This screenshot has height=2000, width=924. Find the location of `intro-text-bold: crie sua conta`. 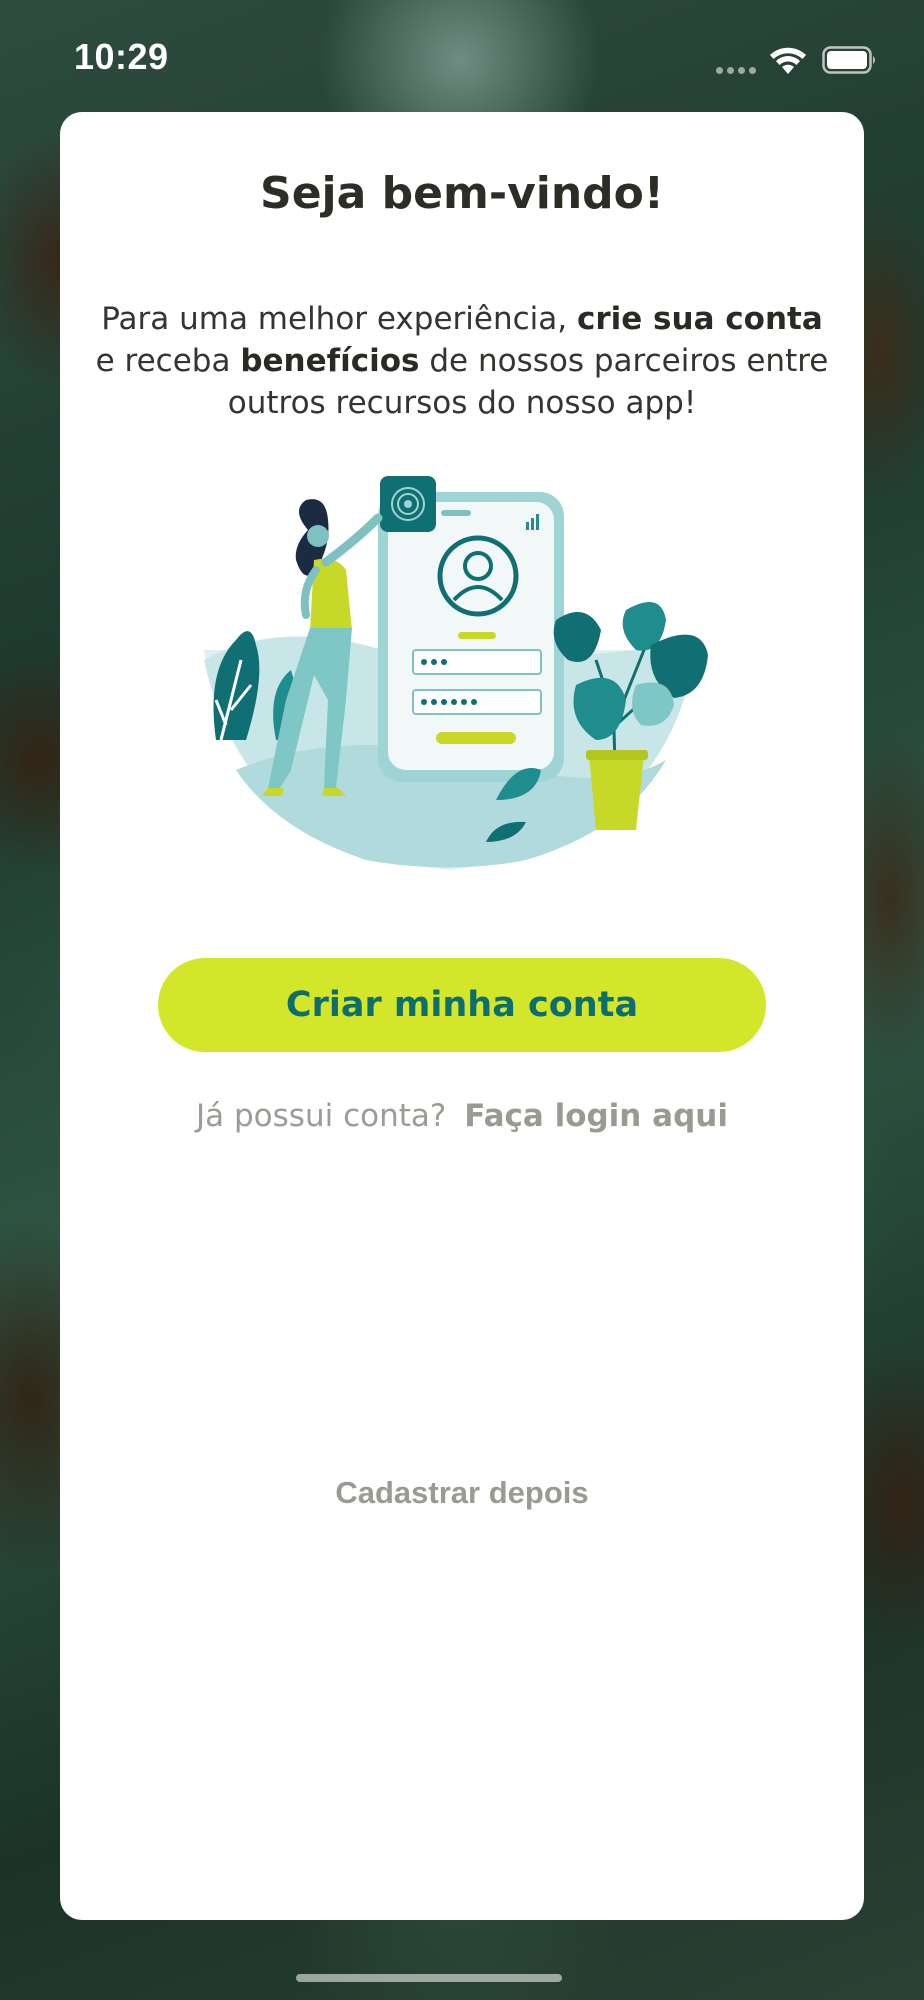

intro-text-bold: crie sua conta is located at coordinates (699, 319).